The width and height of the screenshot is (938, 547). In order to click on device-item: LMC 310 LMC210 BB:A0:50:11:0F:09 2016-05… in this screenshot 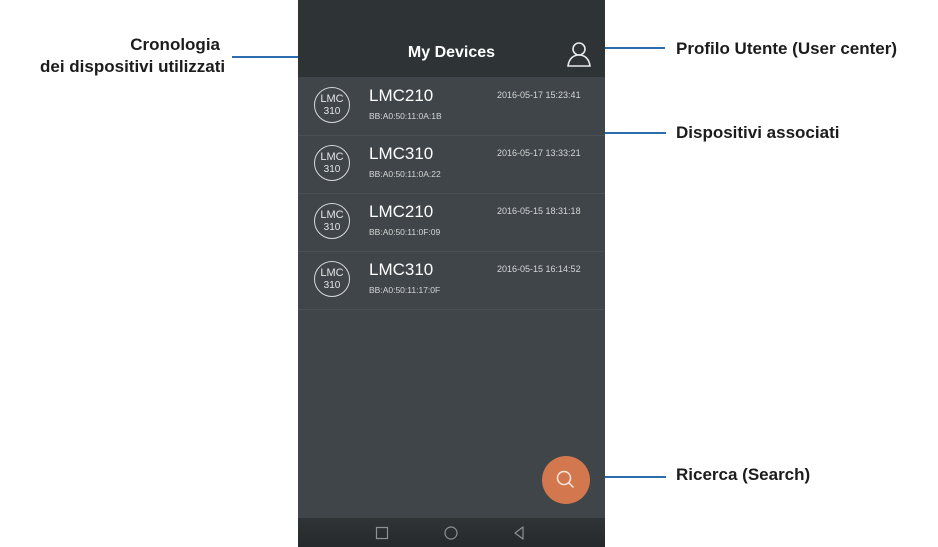, I will do `click(451, 223)`.